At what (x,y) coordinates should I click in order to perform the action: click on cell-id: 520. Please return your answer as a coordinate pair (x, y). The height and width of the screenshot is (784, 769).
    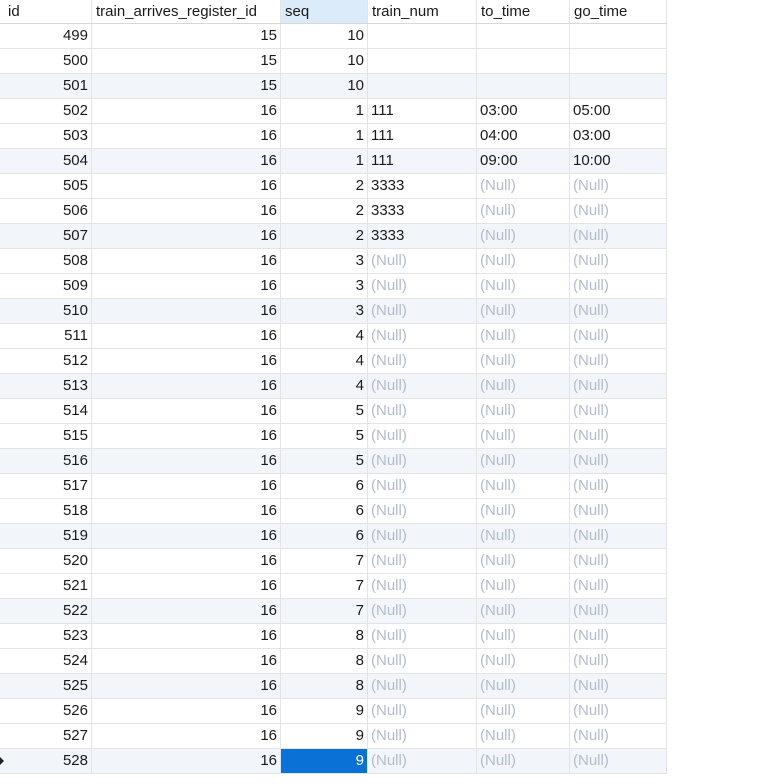
    Looking at the image, I should click on (46, 561).